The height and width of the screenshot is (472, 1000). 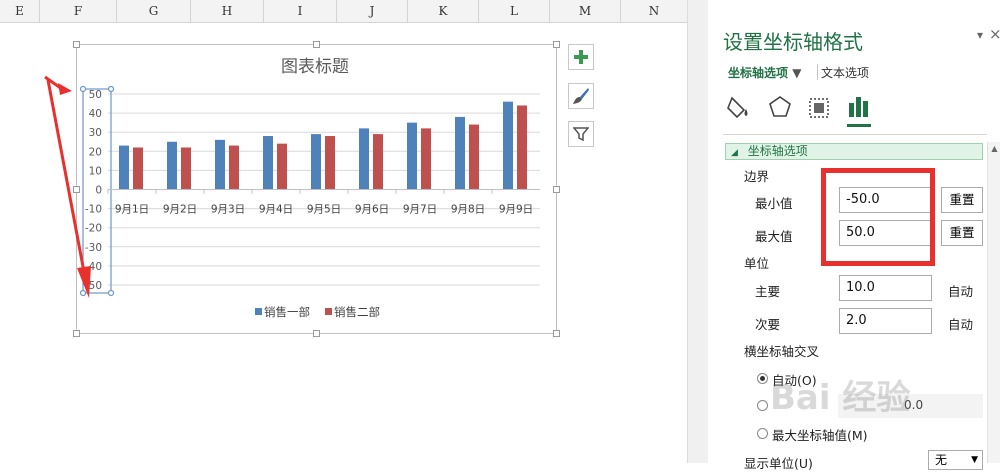 I want to click on close-icon: ×, so click(x=994, y=34).